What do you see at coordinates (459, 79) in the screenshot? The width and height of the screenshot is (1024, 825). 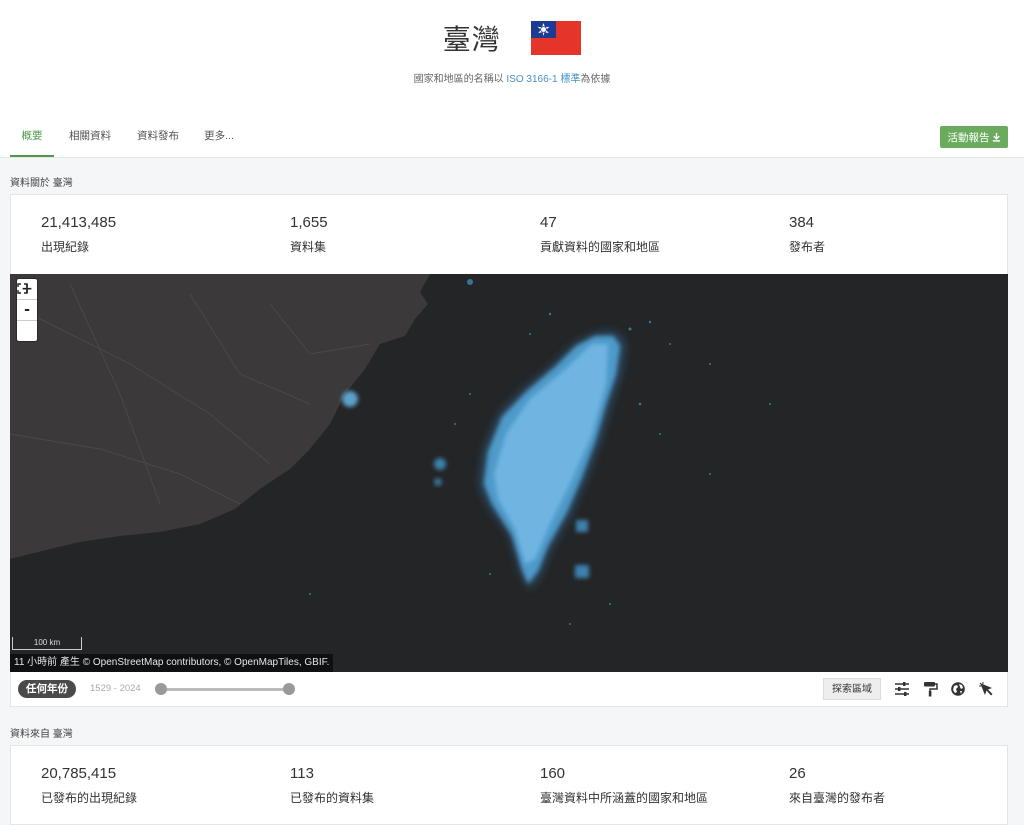 I see `subtitle-prefix: 國家和地區的名稱以` at bounding box center [459, 79].